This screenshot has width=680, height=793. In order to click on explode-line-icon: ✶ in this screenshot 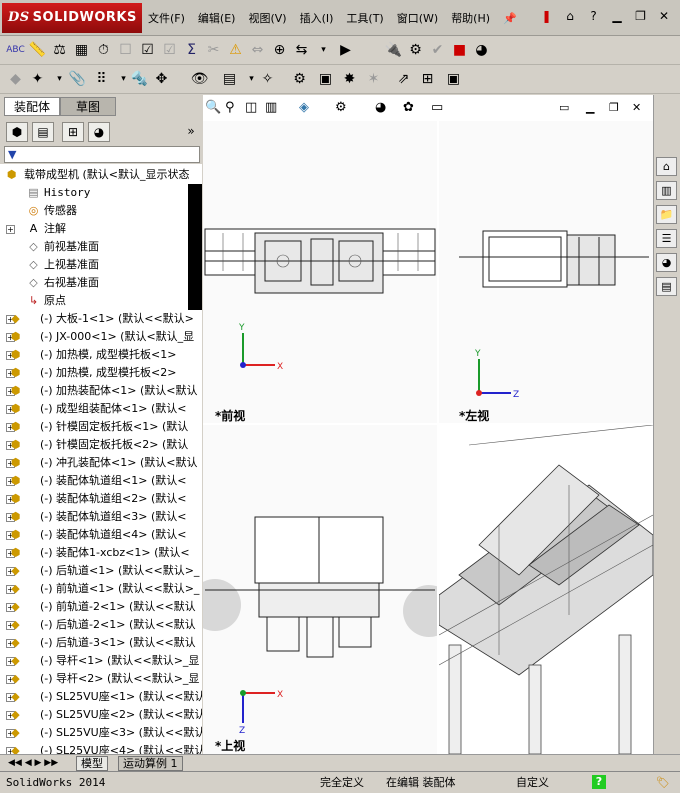, I will do `click(373, 79)`.